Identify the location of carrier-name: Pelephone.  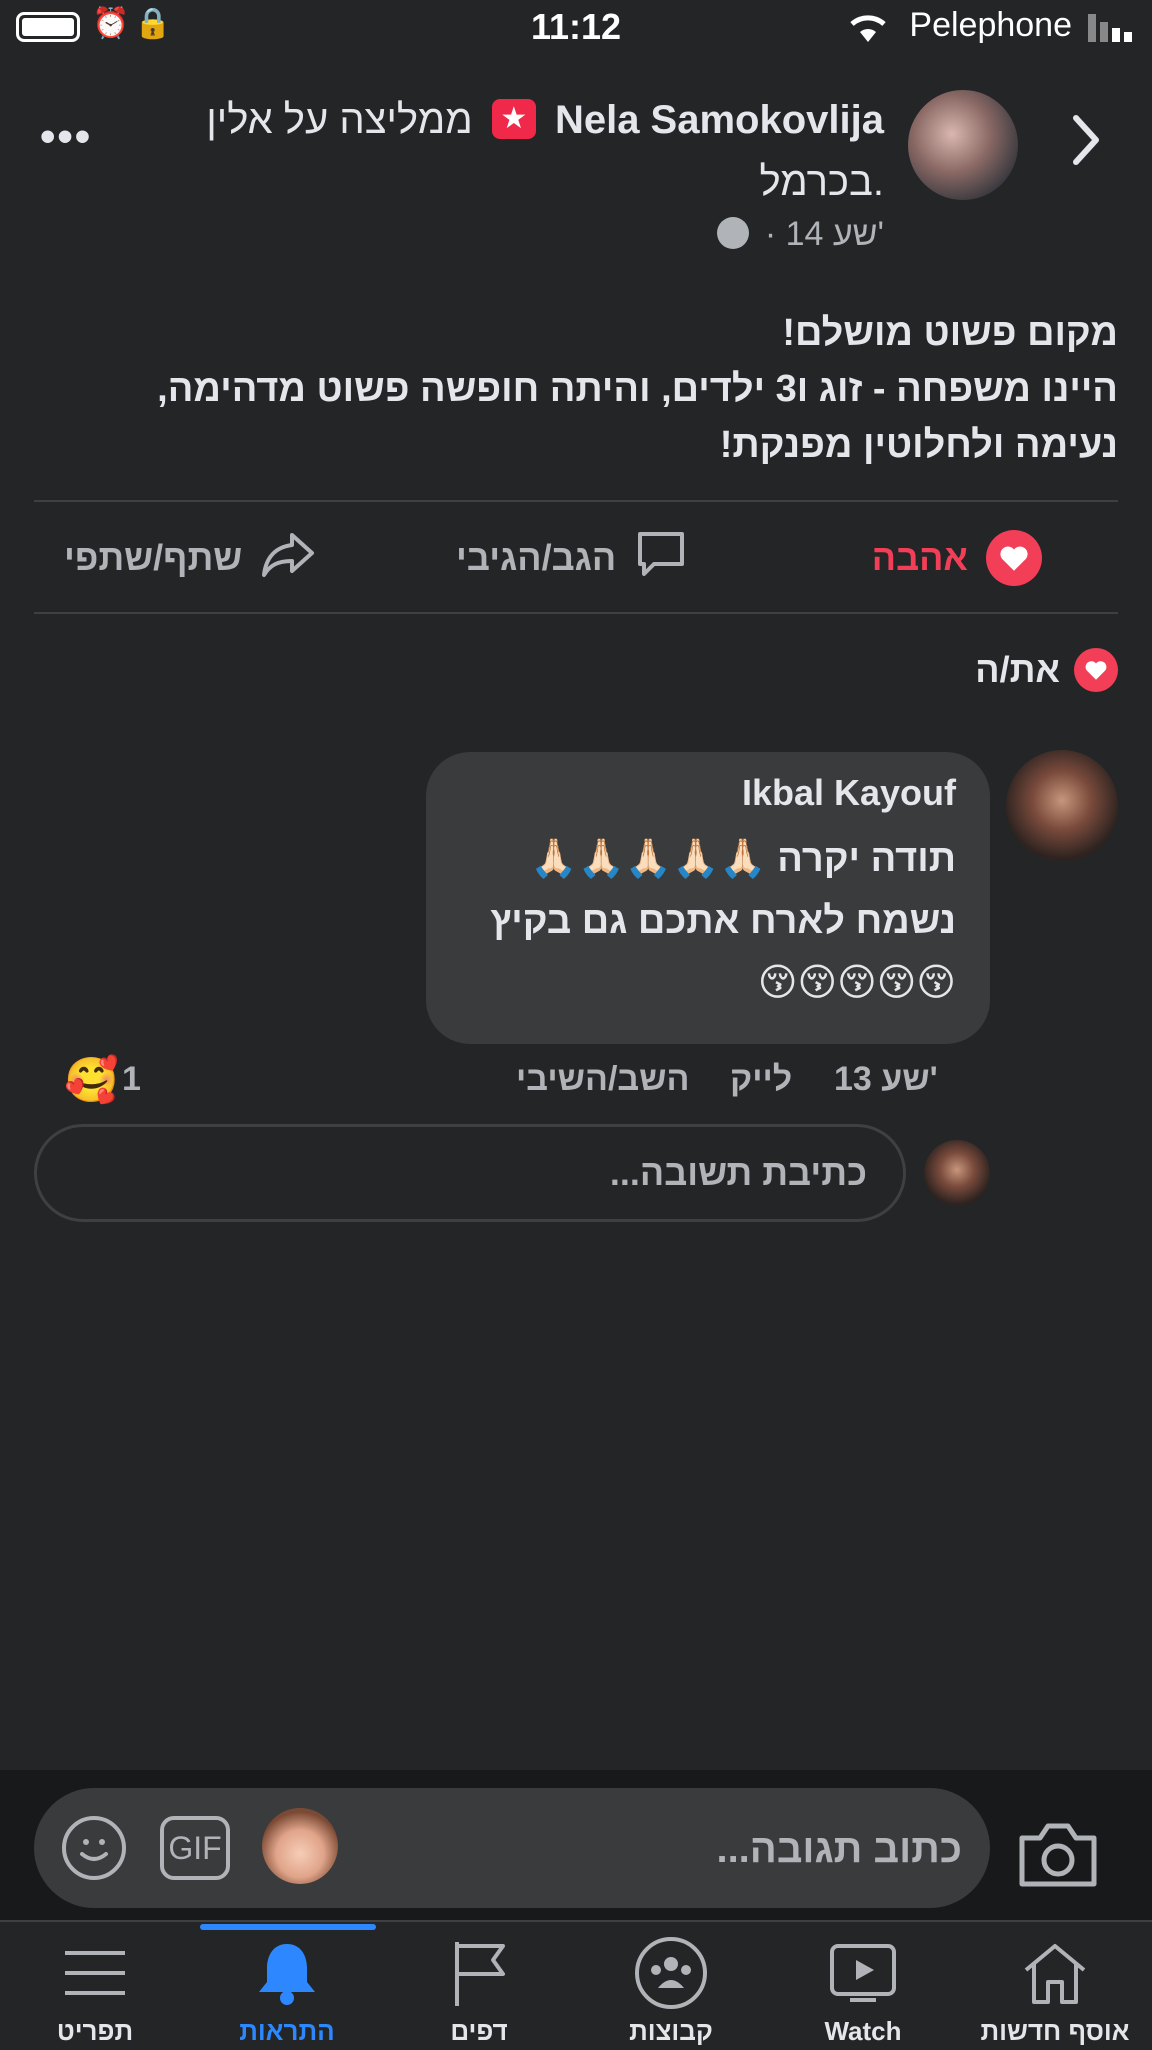
(990, 25).